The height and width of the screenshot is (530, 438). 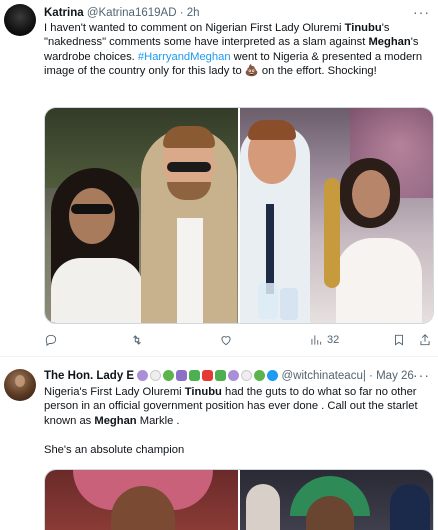 I want to click on womens-symbol-icon, so click(x=208, y=375).